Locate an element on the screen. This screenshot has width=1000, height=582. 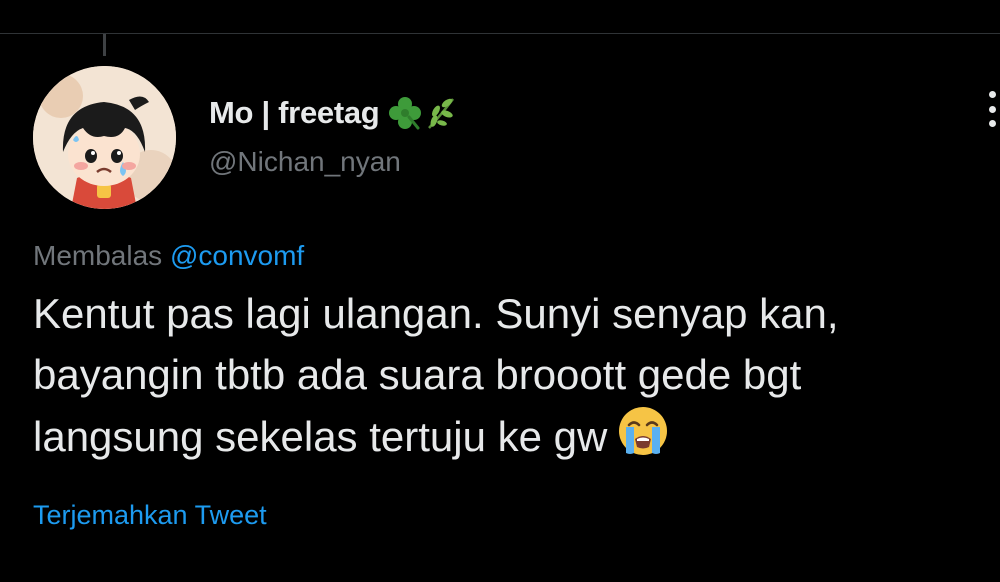
display-name: Mo | freetag is located at coordinates (294, 113).